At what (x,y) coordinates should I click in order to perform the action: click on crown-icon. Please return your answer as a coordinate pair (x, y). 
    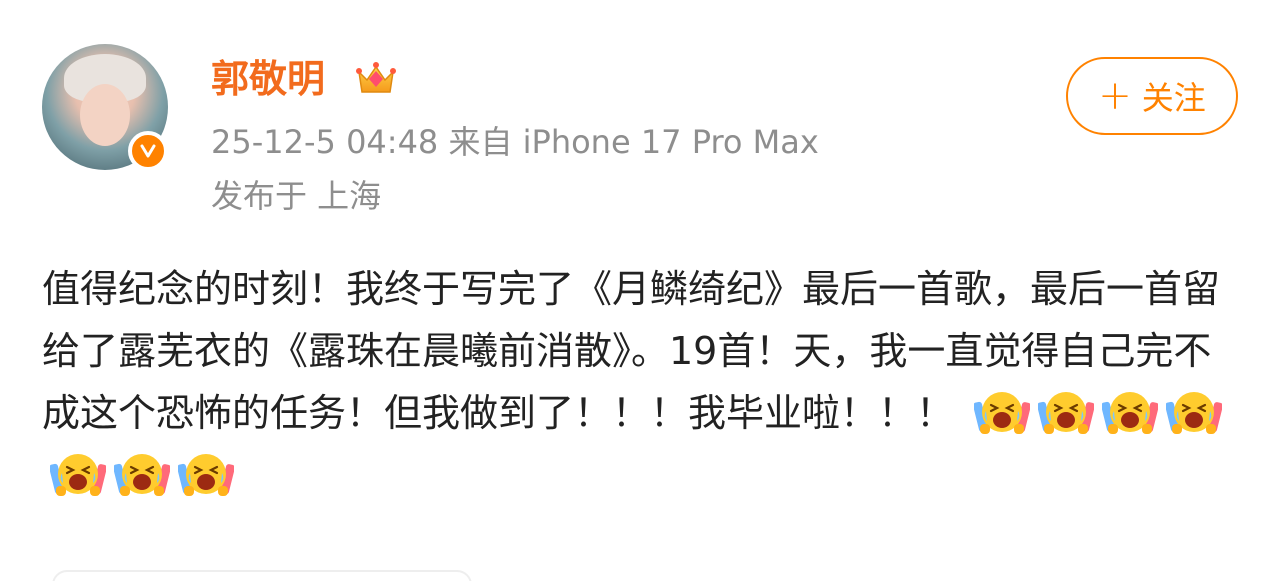
    Looking at the image, I should click on (376, 77).